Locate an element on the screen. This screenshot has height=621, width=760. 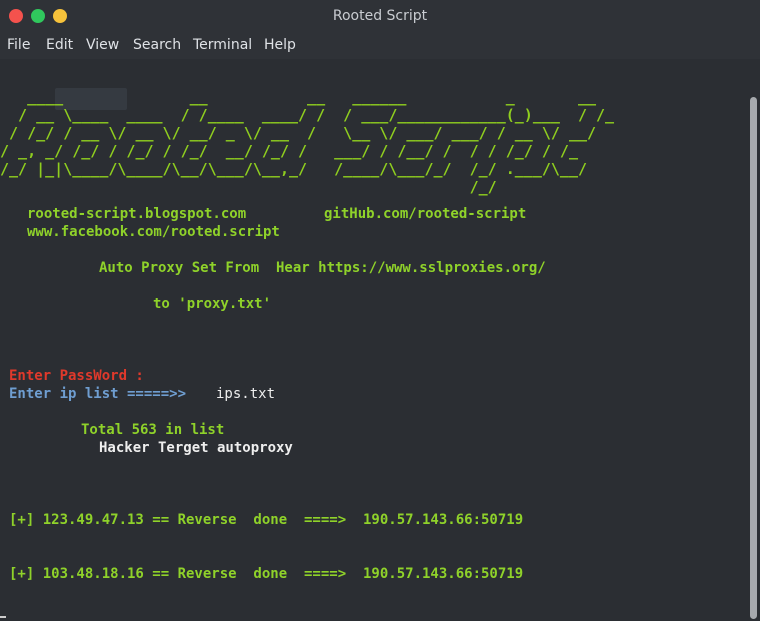
menu-file: File is located at coordinates (18, 45).